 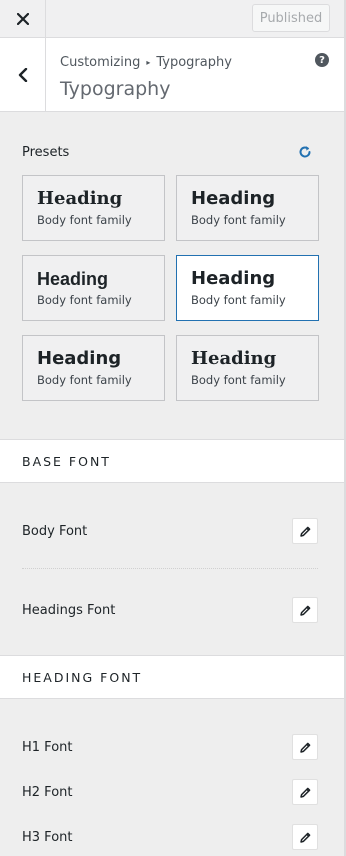 What do you see at coordinates (173, 19) in the screenshot?
I see `customizer-topbar: Published` at bounding box center [173, 19].